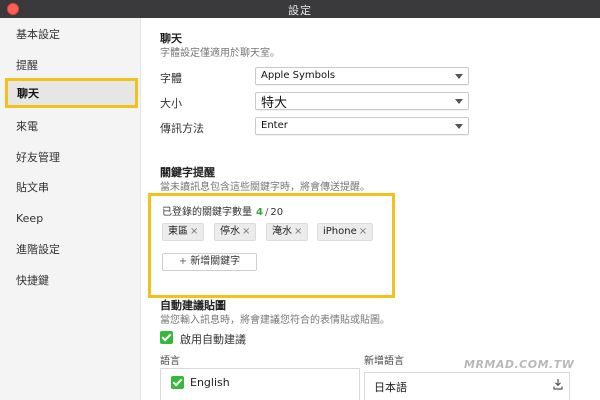 The height and width of the screenshot is (400, 600). What do you see at coordinates (265, 187) in the screenshot?
I see `keyword-section-description: 當未讀訊息包含這些關鍵字時，將會傳送提醒。` at bounding box center [265, 187].